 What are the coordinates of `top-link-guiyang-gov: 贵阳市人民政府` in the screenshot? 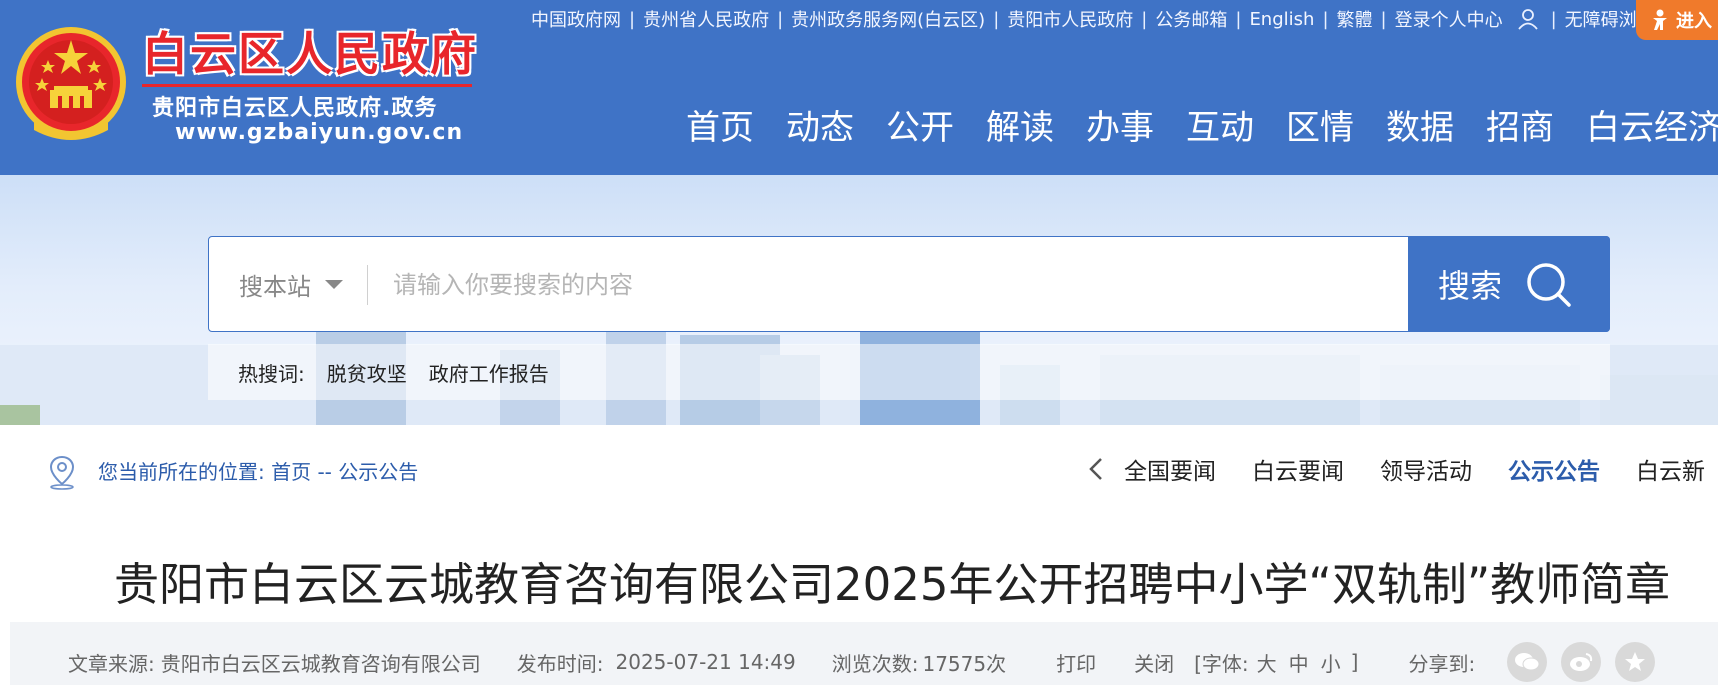 It's located at (1070, 19).